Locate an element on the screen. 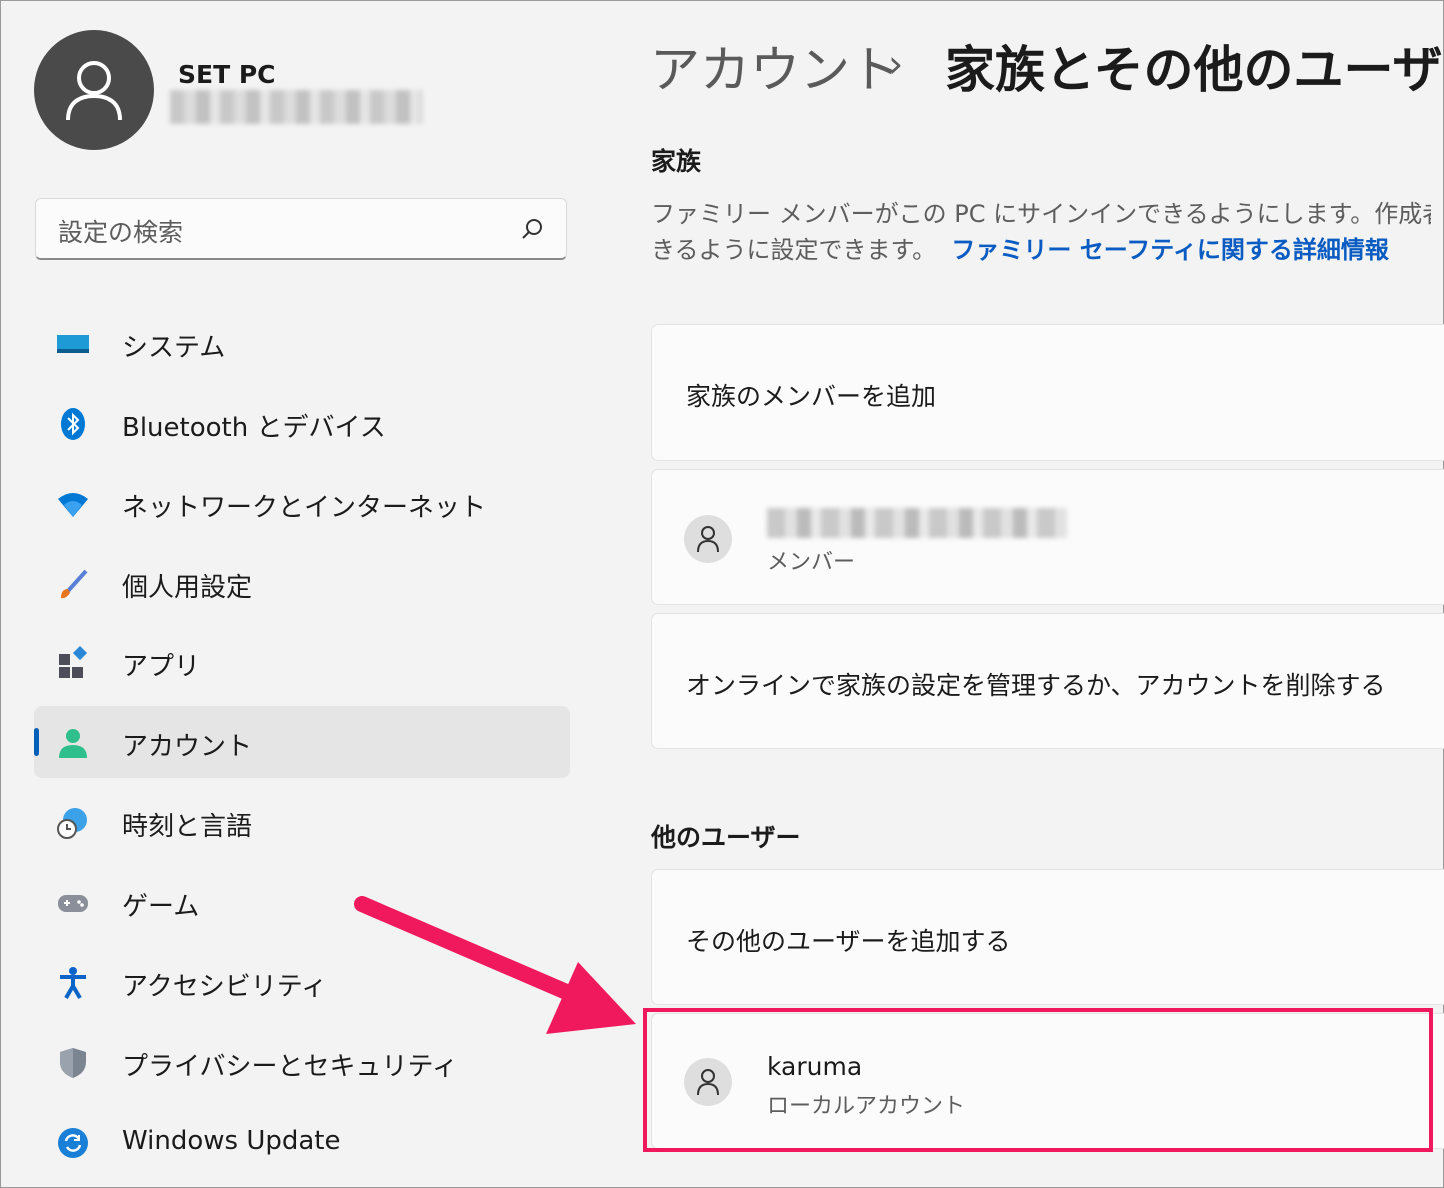 The width and height of the screenshot is (1444, 1188). sidebar-item-time-language: 時刻と言語 is located at coordinates (302, 822).